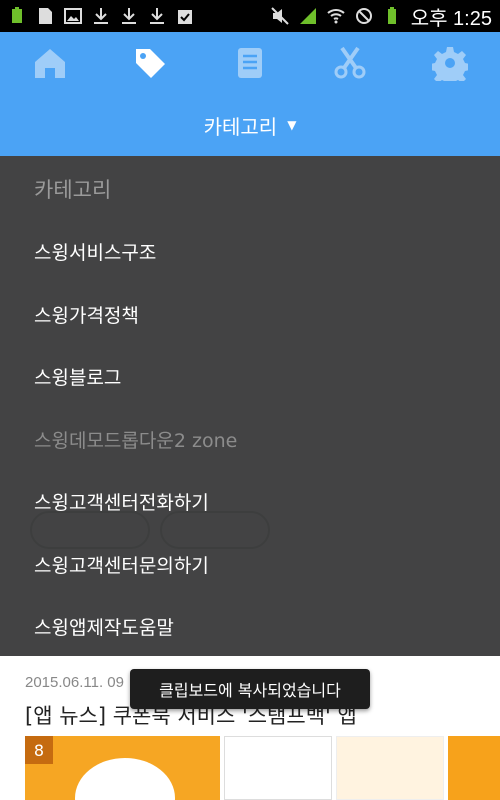  What do you see at coordinates (250, 16) in the screenshot?
I see `status-bar: 오후 1:25` at bounding box center [250, 16].